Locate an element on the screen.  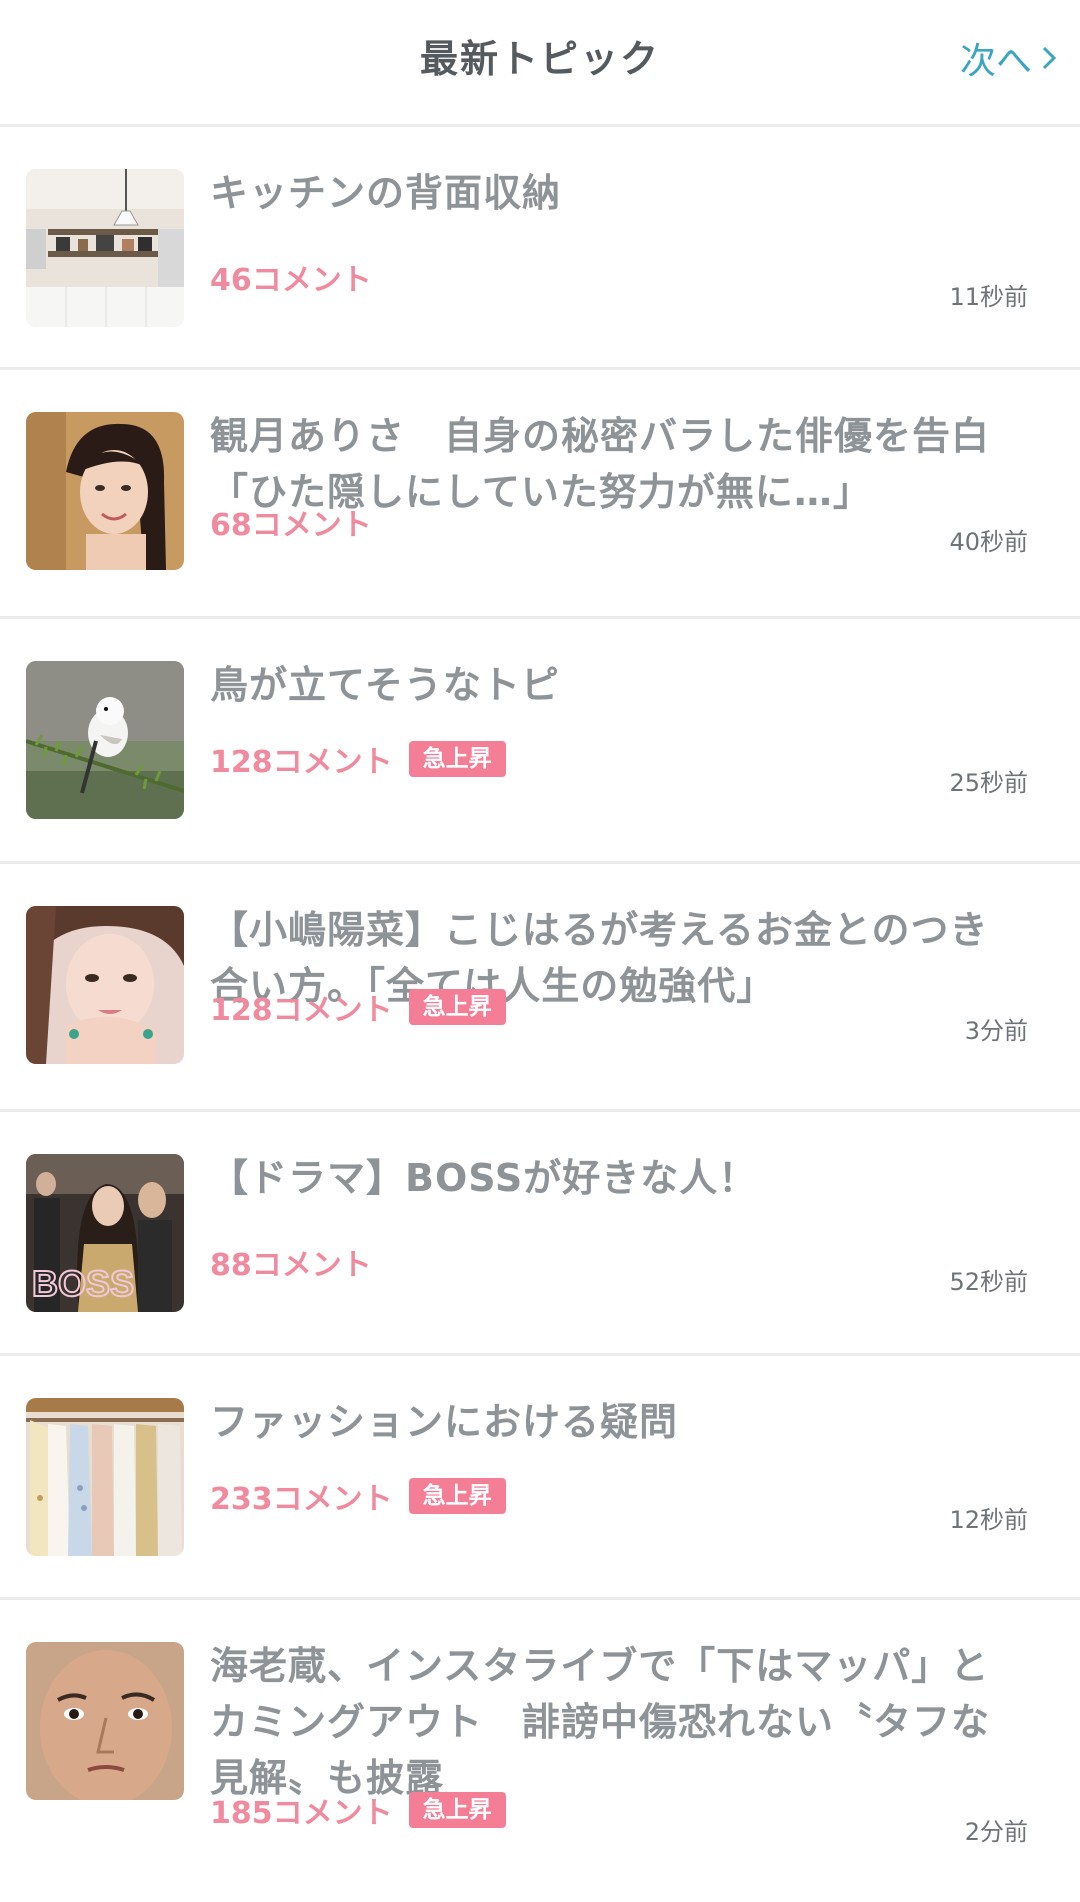
topic-item: ファッションにおける疑問 233コメント 急上昇 12秒前 is located at coordinates (540, 1478).